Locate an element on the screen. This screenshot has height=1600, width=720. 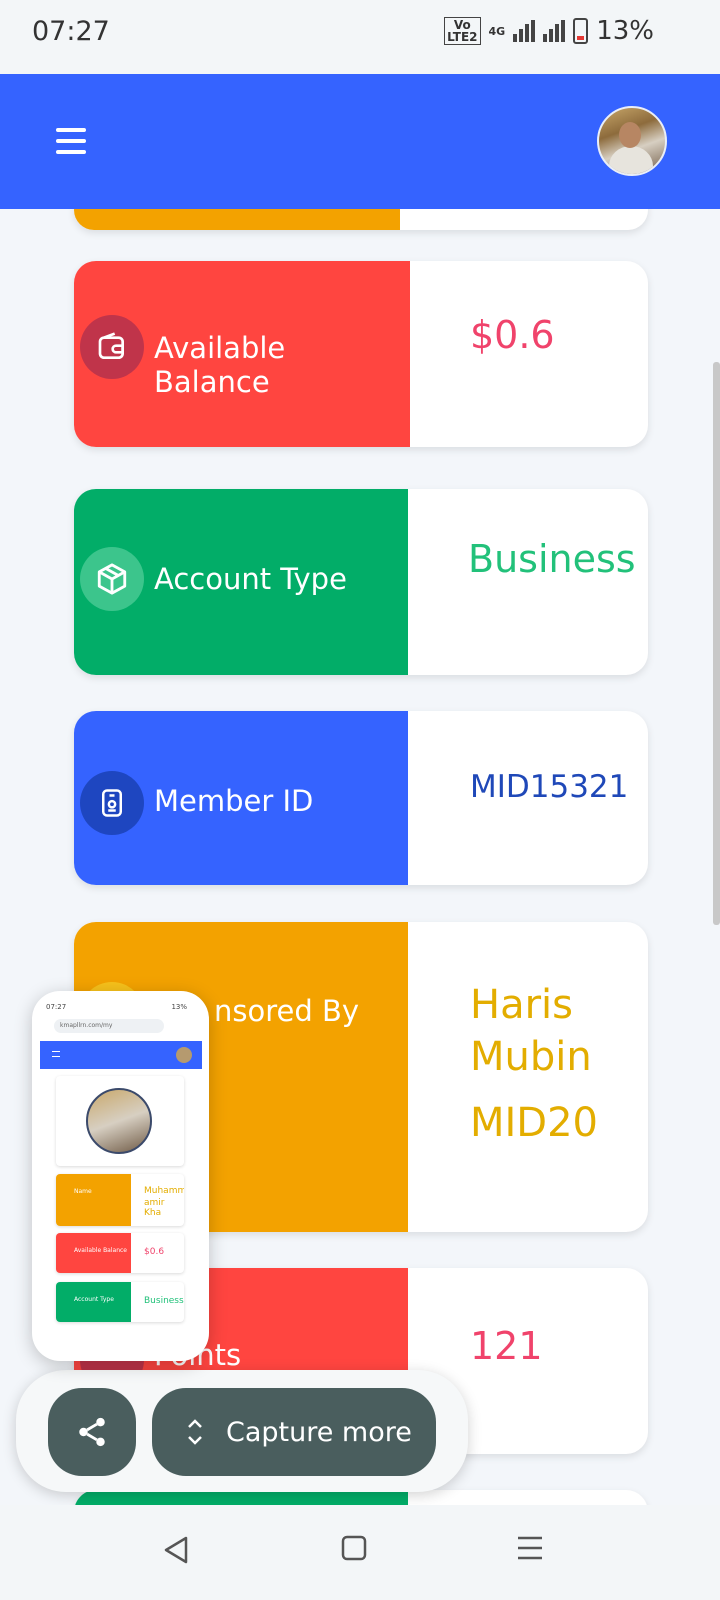
thumb-balance-card: Available Balance $0.6 is located at coordinates (120, 1253).